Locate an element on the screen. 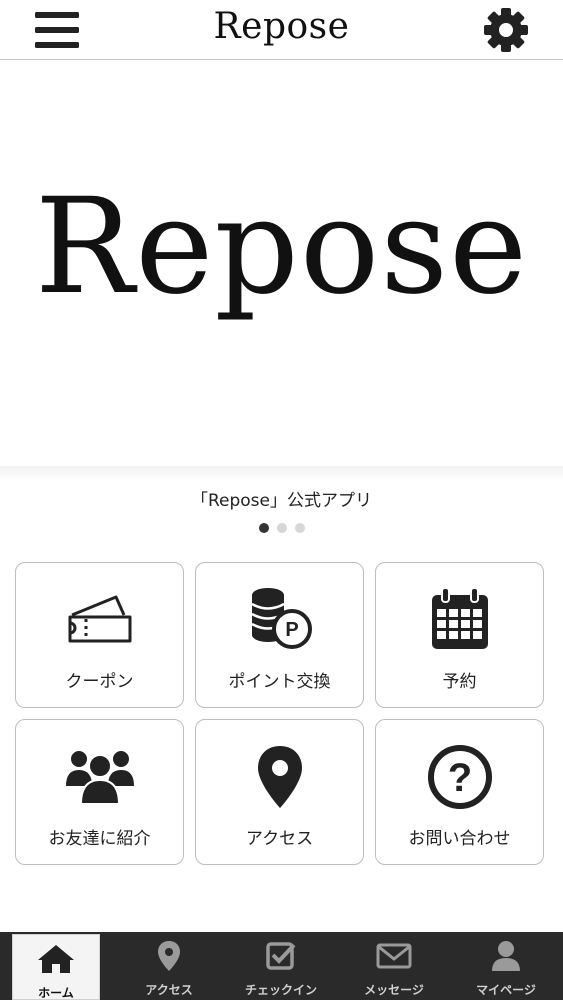  tab-access-label: アクセス is located at coordinates (169, 990).